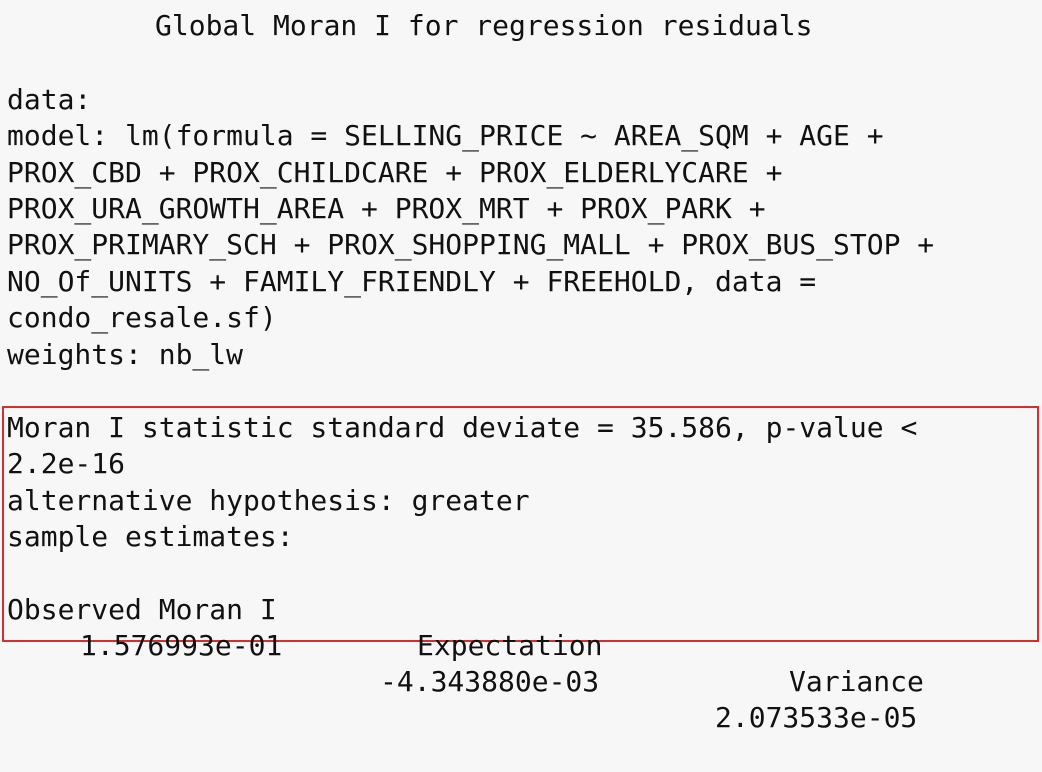  Describe the element at coordinates (142, 317) in the screenshot. I see `model-line: condo_resale.sf)` at that location.